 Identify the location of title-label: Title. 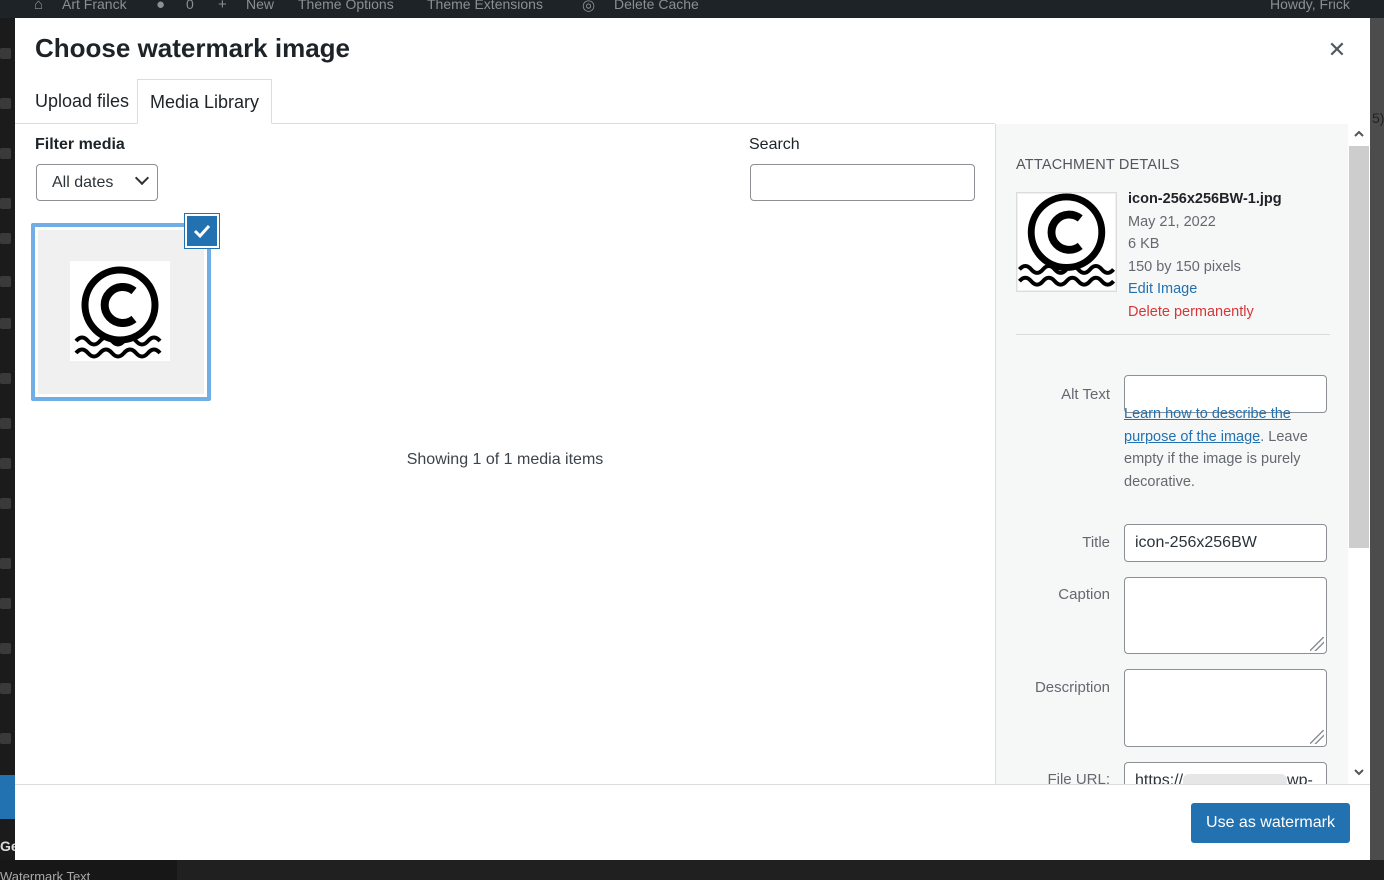
(1096, 542).